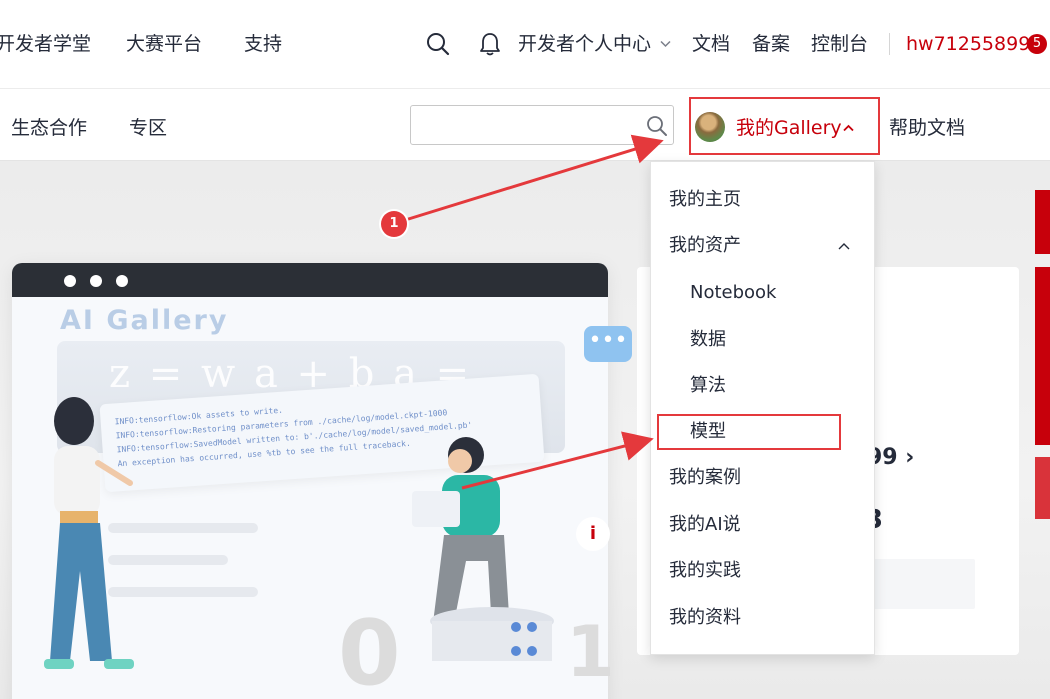 Image resolution: width=1050 pixels, height=699 pixels. What do you see at coordinates (705, 246) in the screenshot?
I see `menu-item-my-assets: 我的资产` at bounding box center [705, 246].